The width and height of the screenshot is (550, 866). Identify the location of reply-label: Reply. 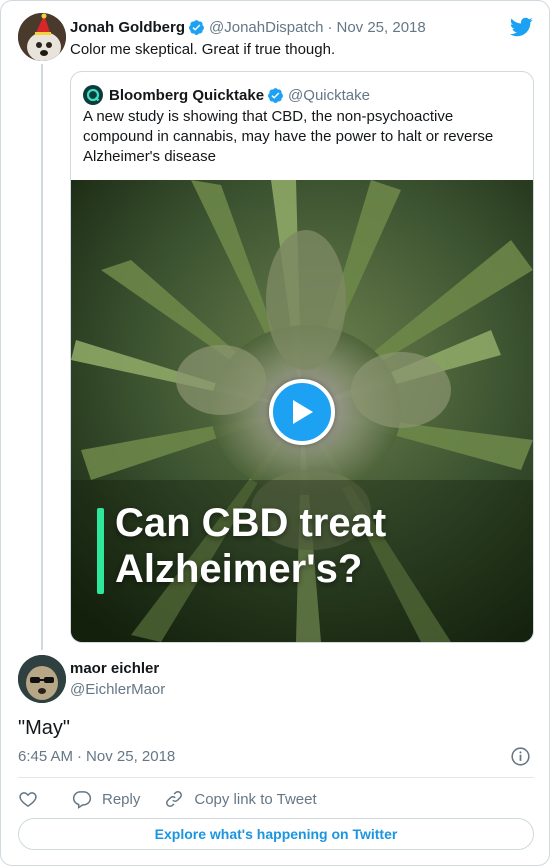
(121, 799).